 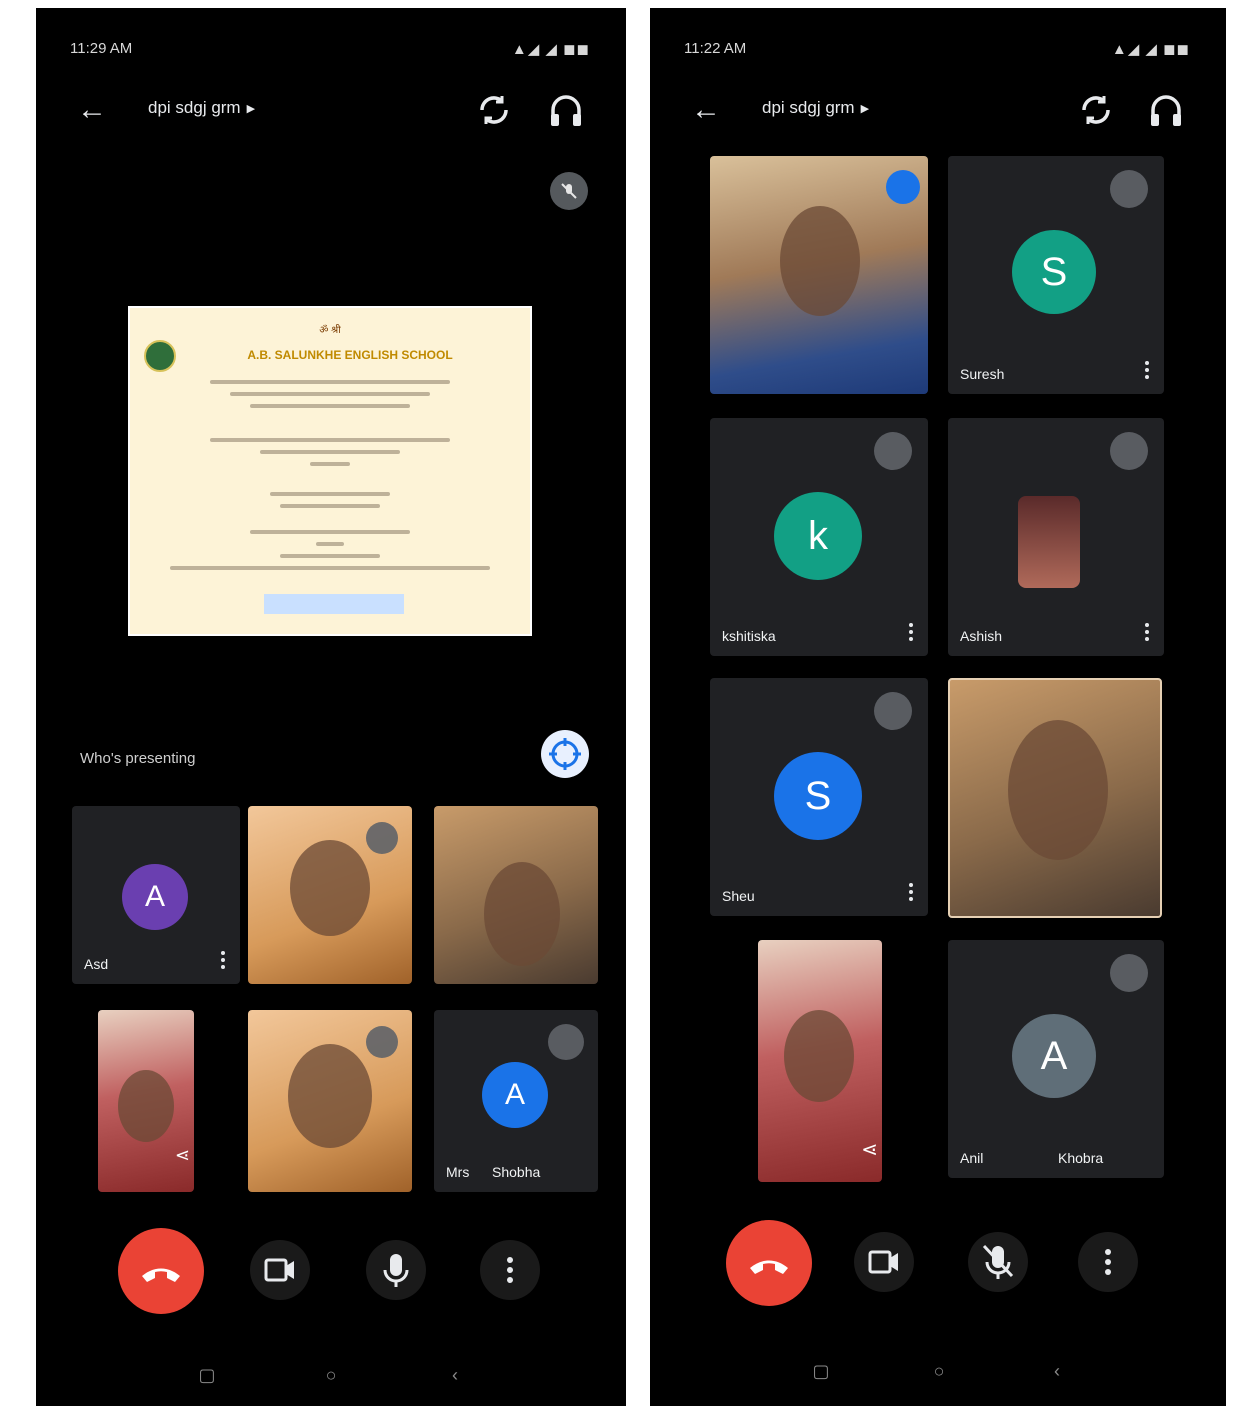 What do you see at coordinates (331, 50) in the screenshot?
I see `status-bar: 11:29 AM ▲◢ ◢ ◼◼` at bounding box center [331, 50].